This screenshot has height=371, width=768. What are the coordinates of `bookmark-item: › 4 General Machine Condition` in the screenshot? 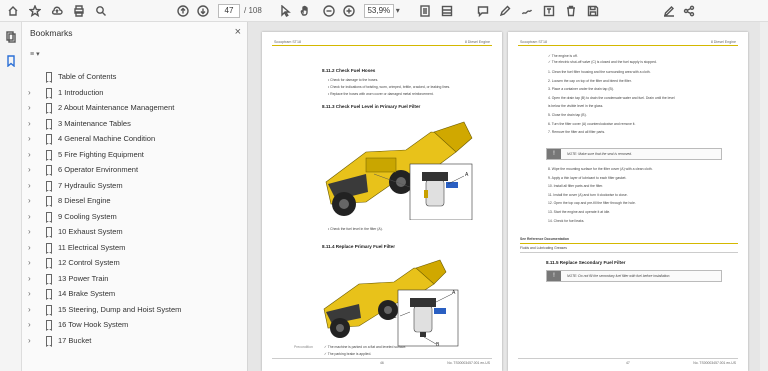 It's located at (135, 139).